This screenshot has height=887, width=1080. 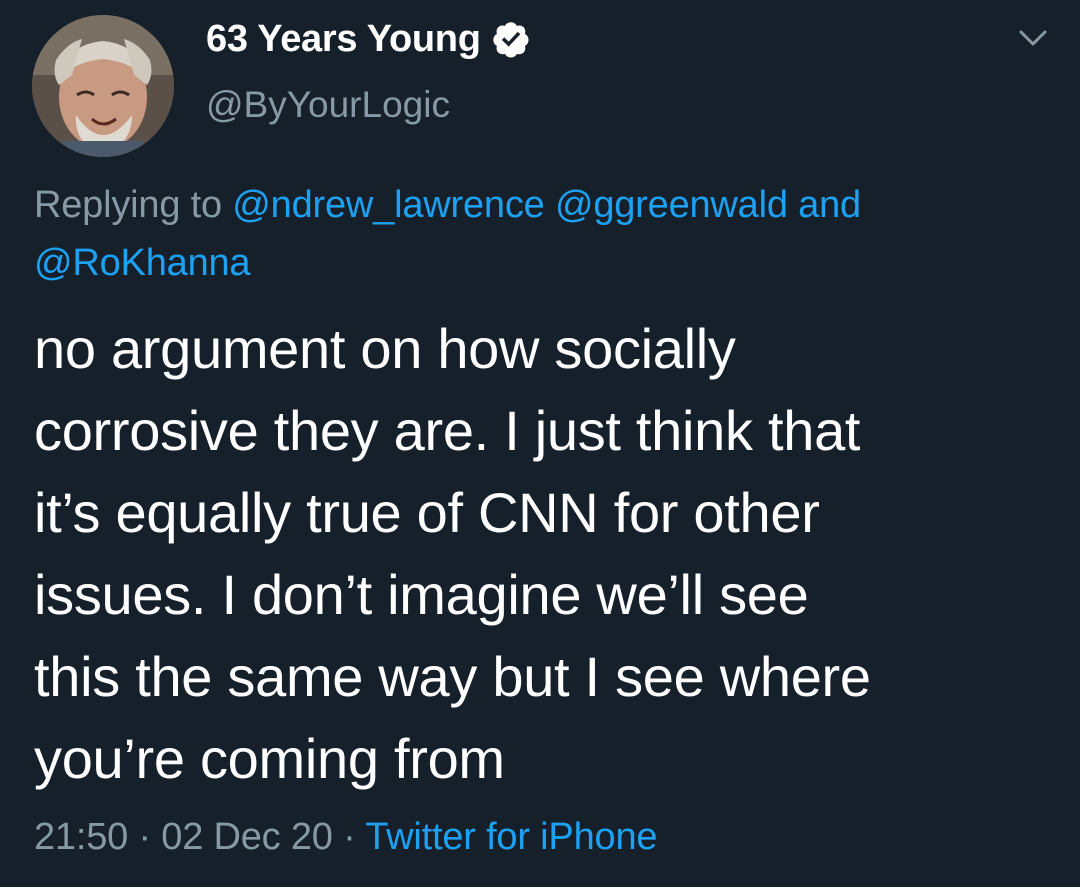 What do you see at coordinates (511, 837) in the screenshot?
I see `tweet-source: Twitter for iPhone` at bounding box center [511, 837].